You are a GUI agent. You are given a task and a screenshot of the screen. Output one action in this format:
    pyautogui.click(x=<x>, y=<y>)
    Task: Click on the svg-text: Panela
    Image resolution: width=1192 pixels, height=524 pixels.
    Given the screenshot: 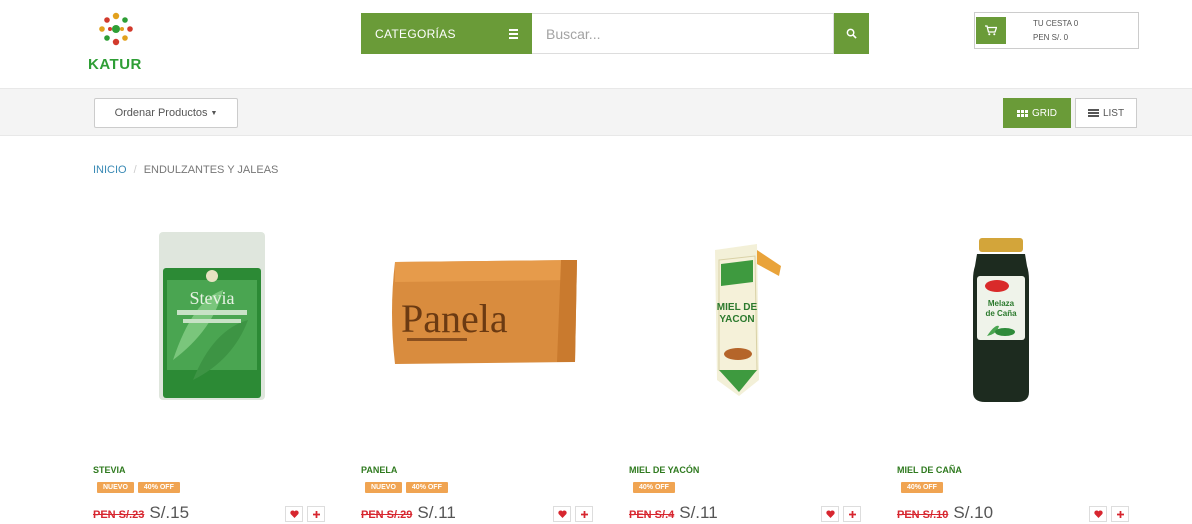 What is the action you would take?
    pyautogui.click(x=454, y=318)
    